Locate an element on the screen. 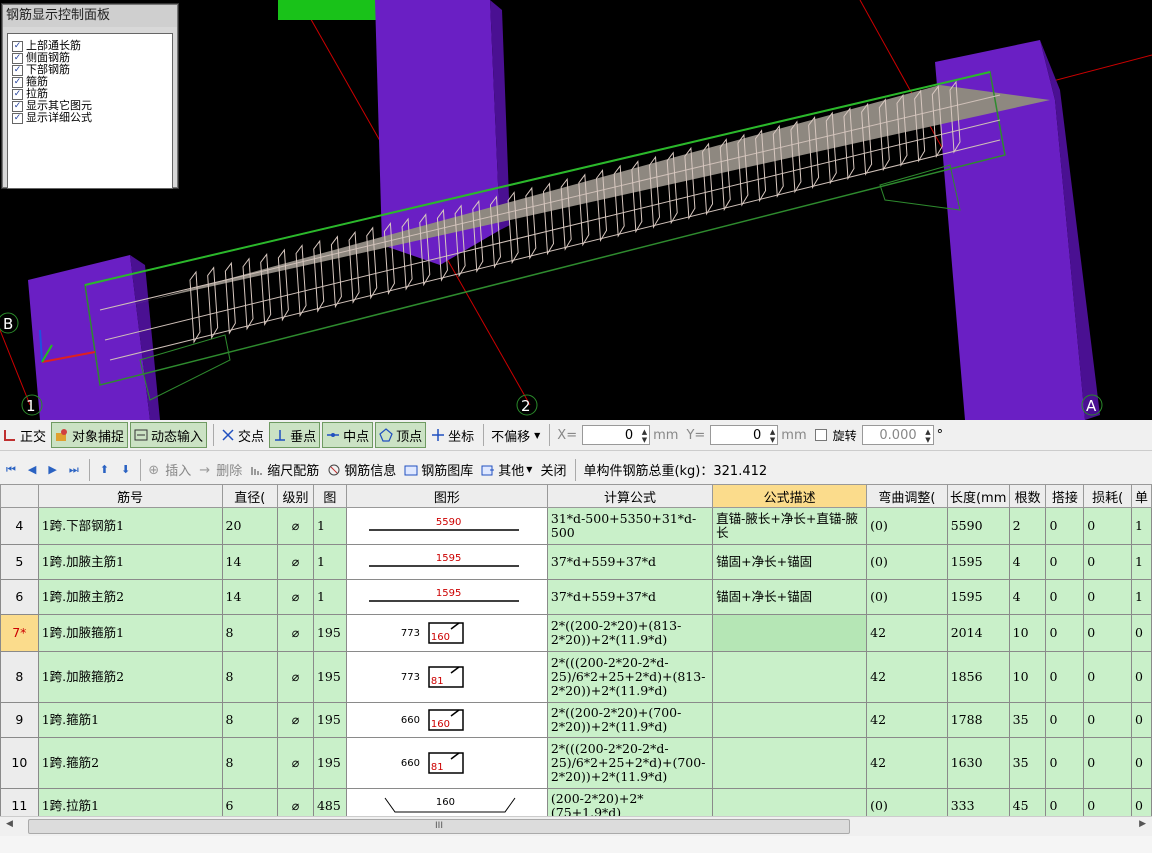 The image size is (1152, 853). first-record-icon: ⏮ is located at coordinates (11, 470).